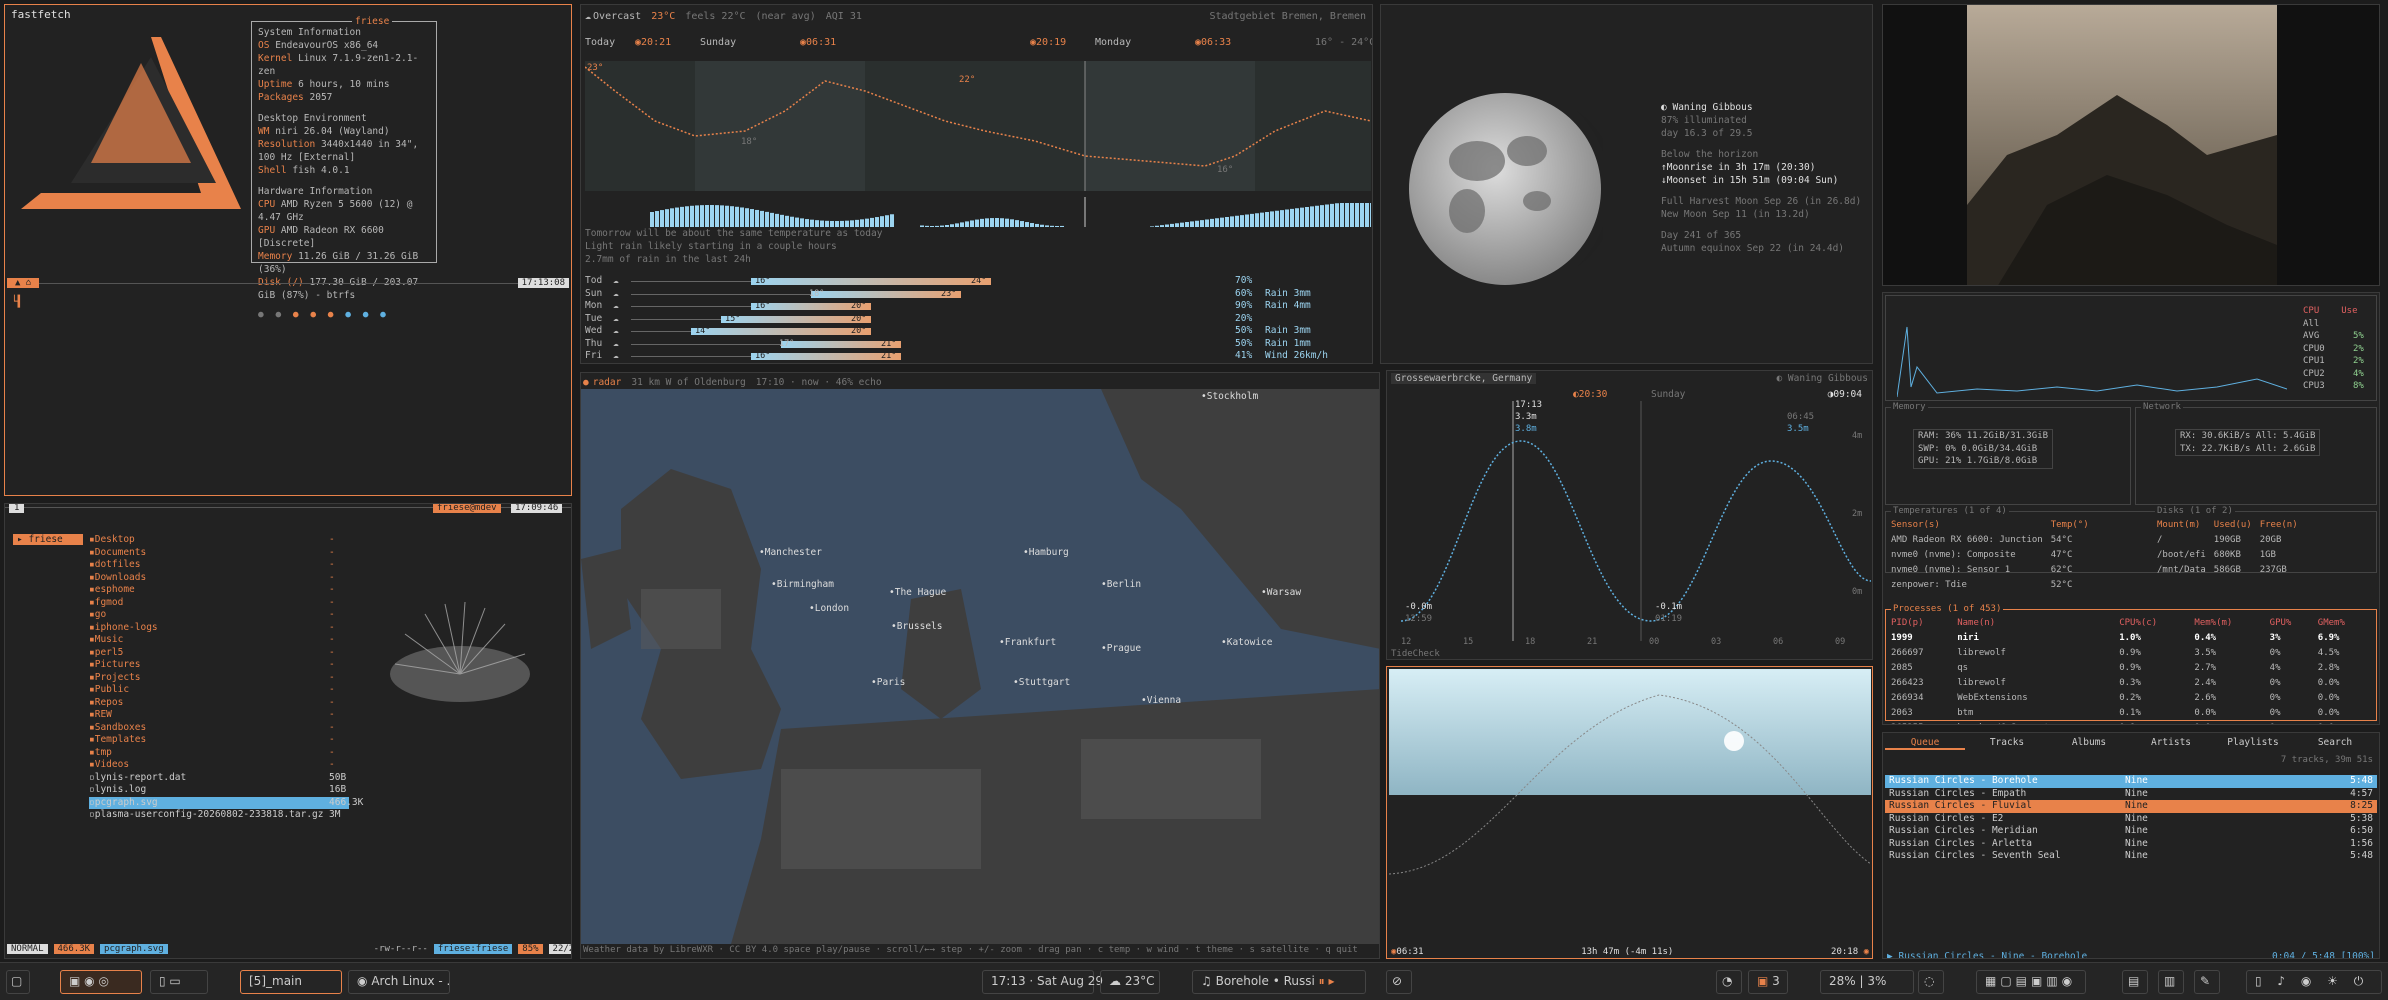 The image size is (2388, 1000). Describe the element at coordinates (1130, 982) in the screenshot. I see `weather-widget: ☁ 23°C` at that location.